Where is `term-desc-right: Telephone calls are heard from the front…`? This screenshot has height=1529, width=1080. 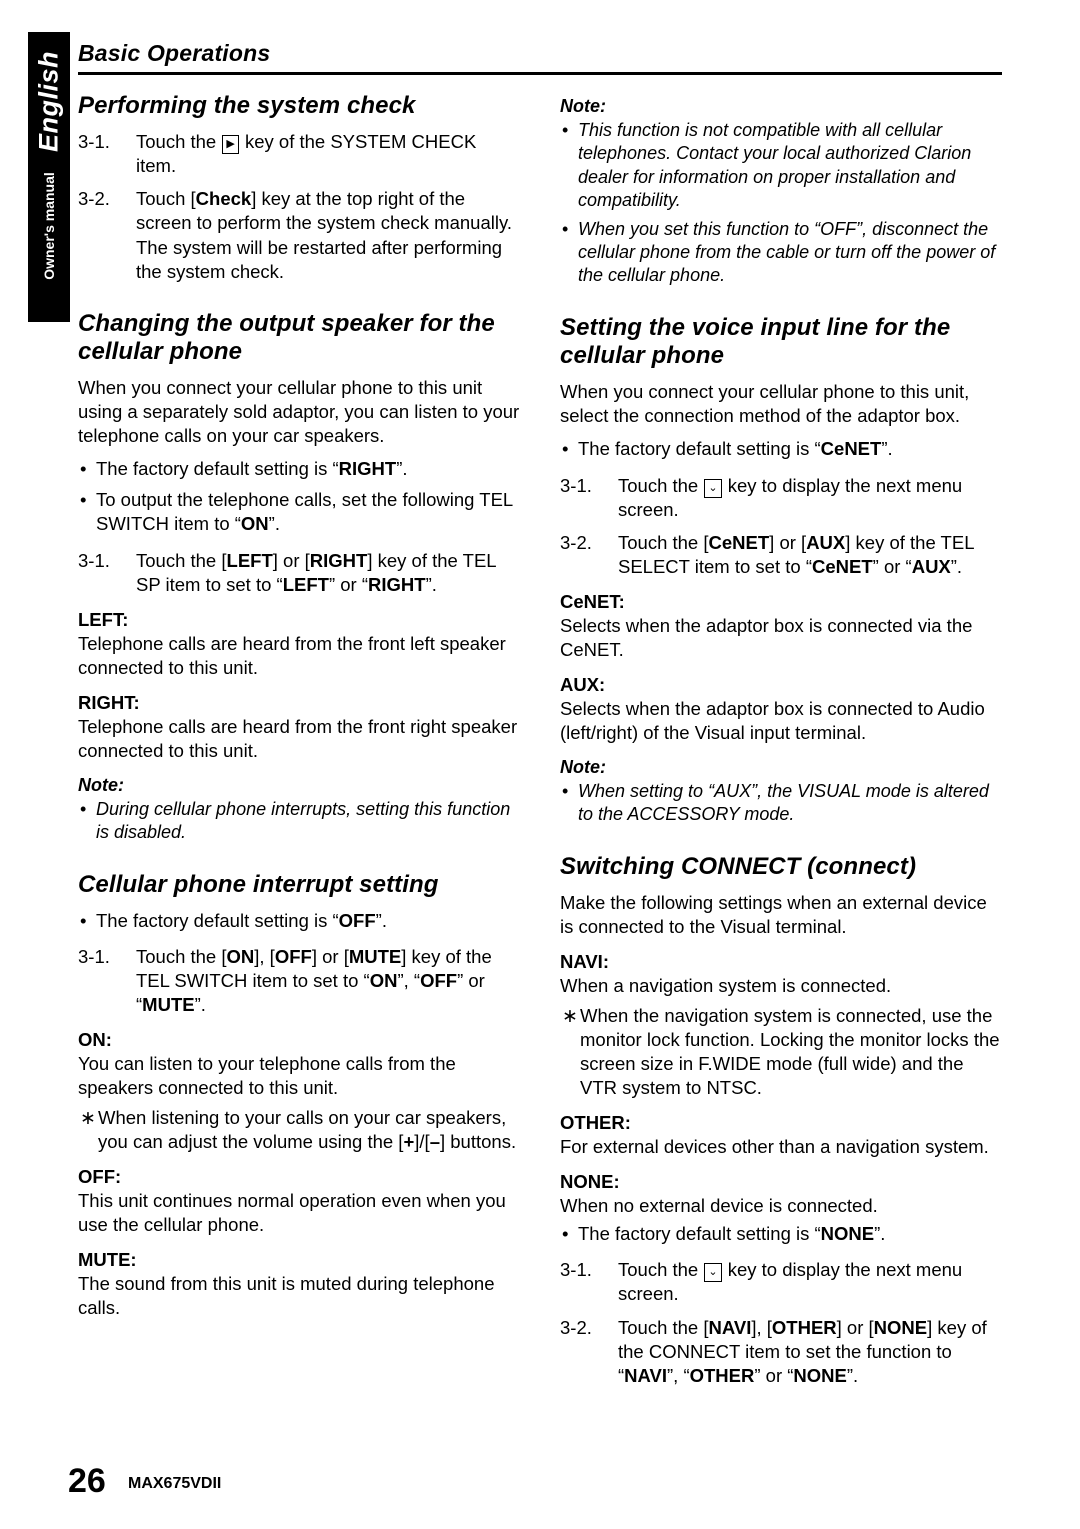 term-desc-right: Telephone calls are heard from the front… is located at coordinates (298, 738).